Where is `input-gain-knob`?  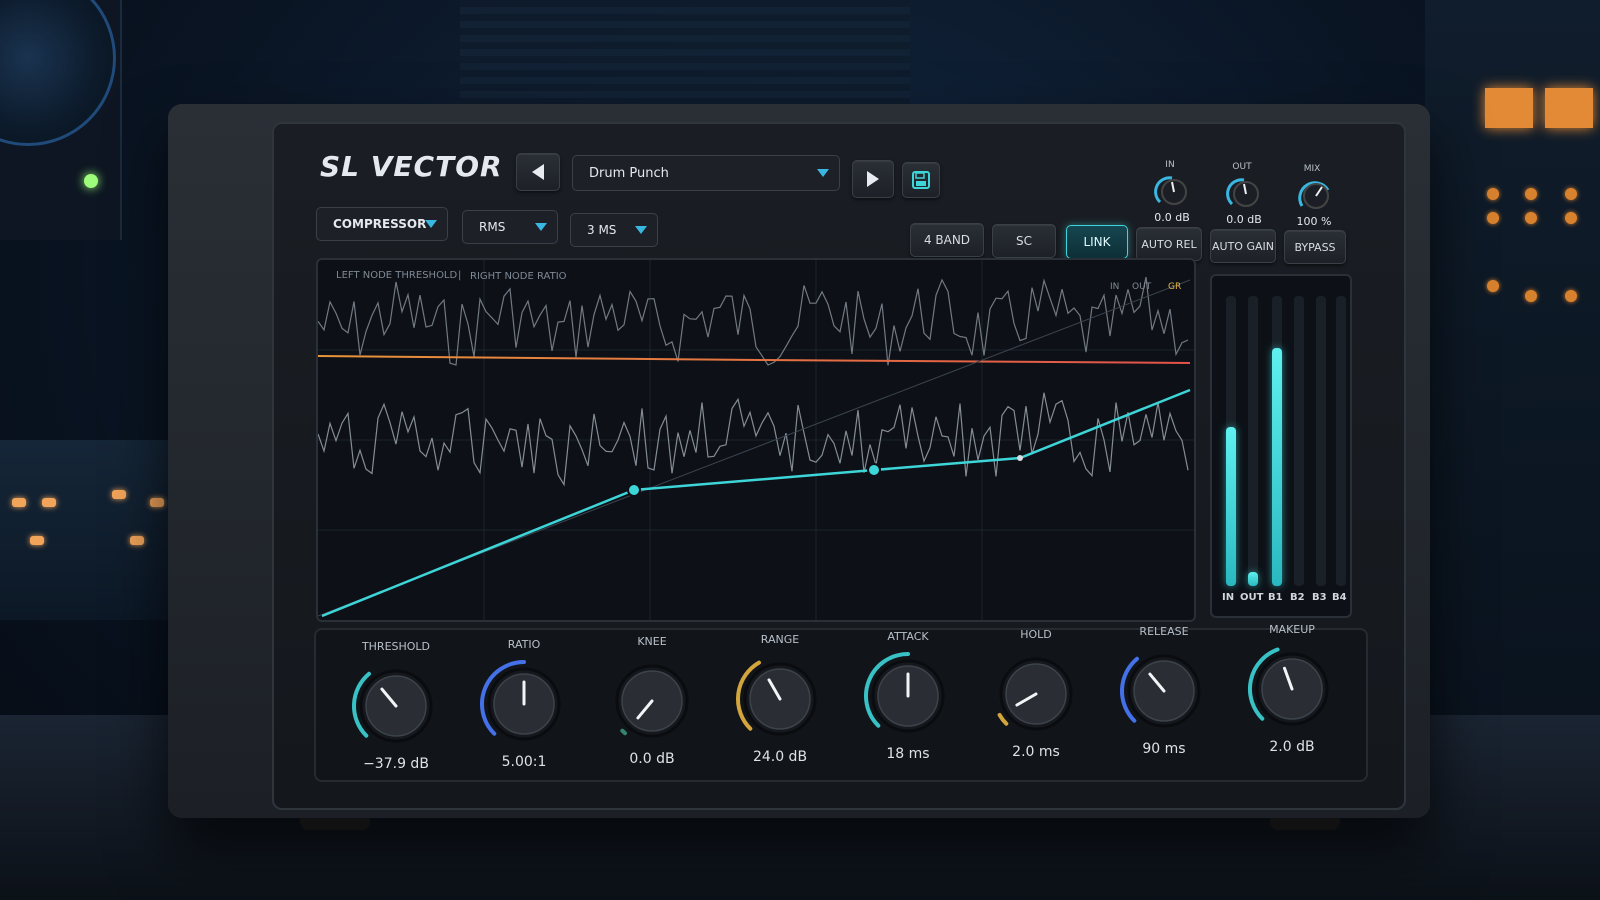 input-gain-knob is located at coordinates (1172, 192).